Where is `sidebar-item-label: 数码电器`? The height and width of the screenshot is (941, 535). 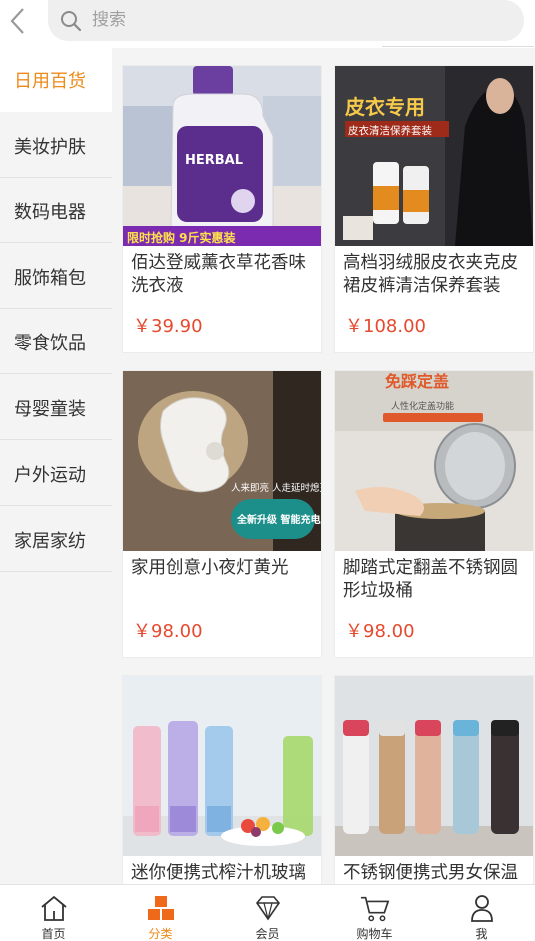
sidebar-item-label: 数码电器 is located at coordinates (50, 212).